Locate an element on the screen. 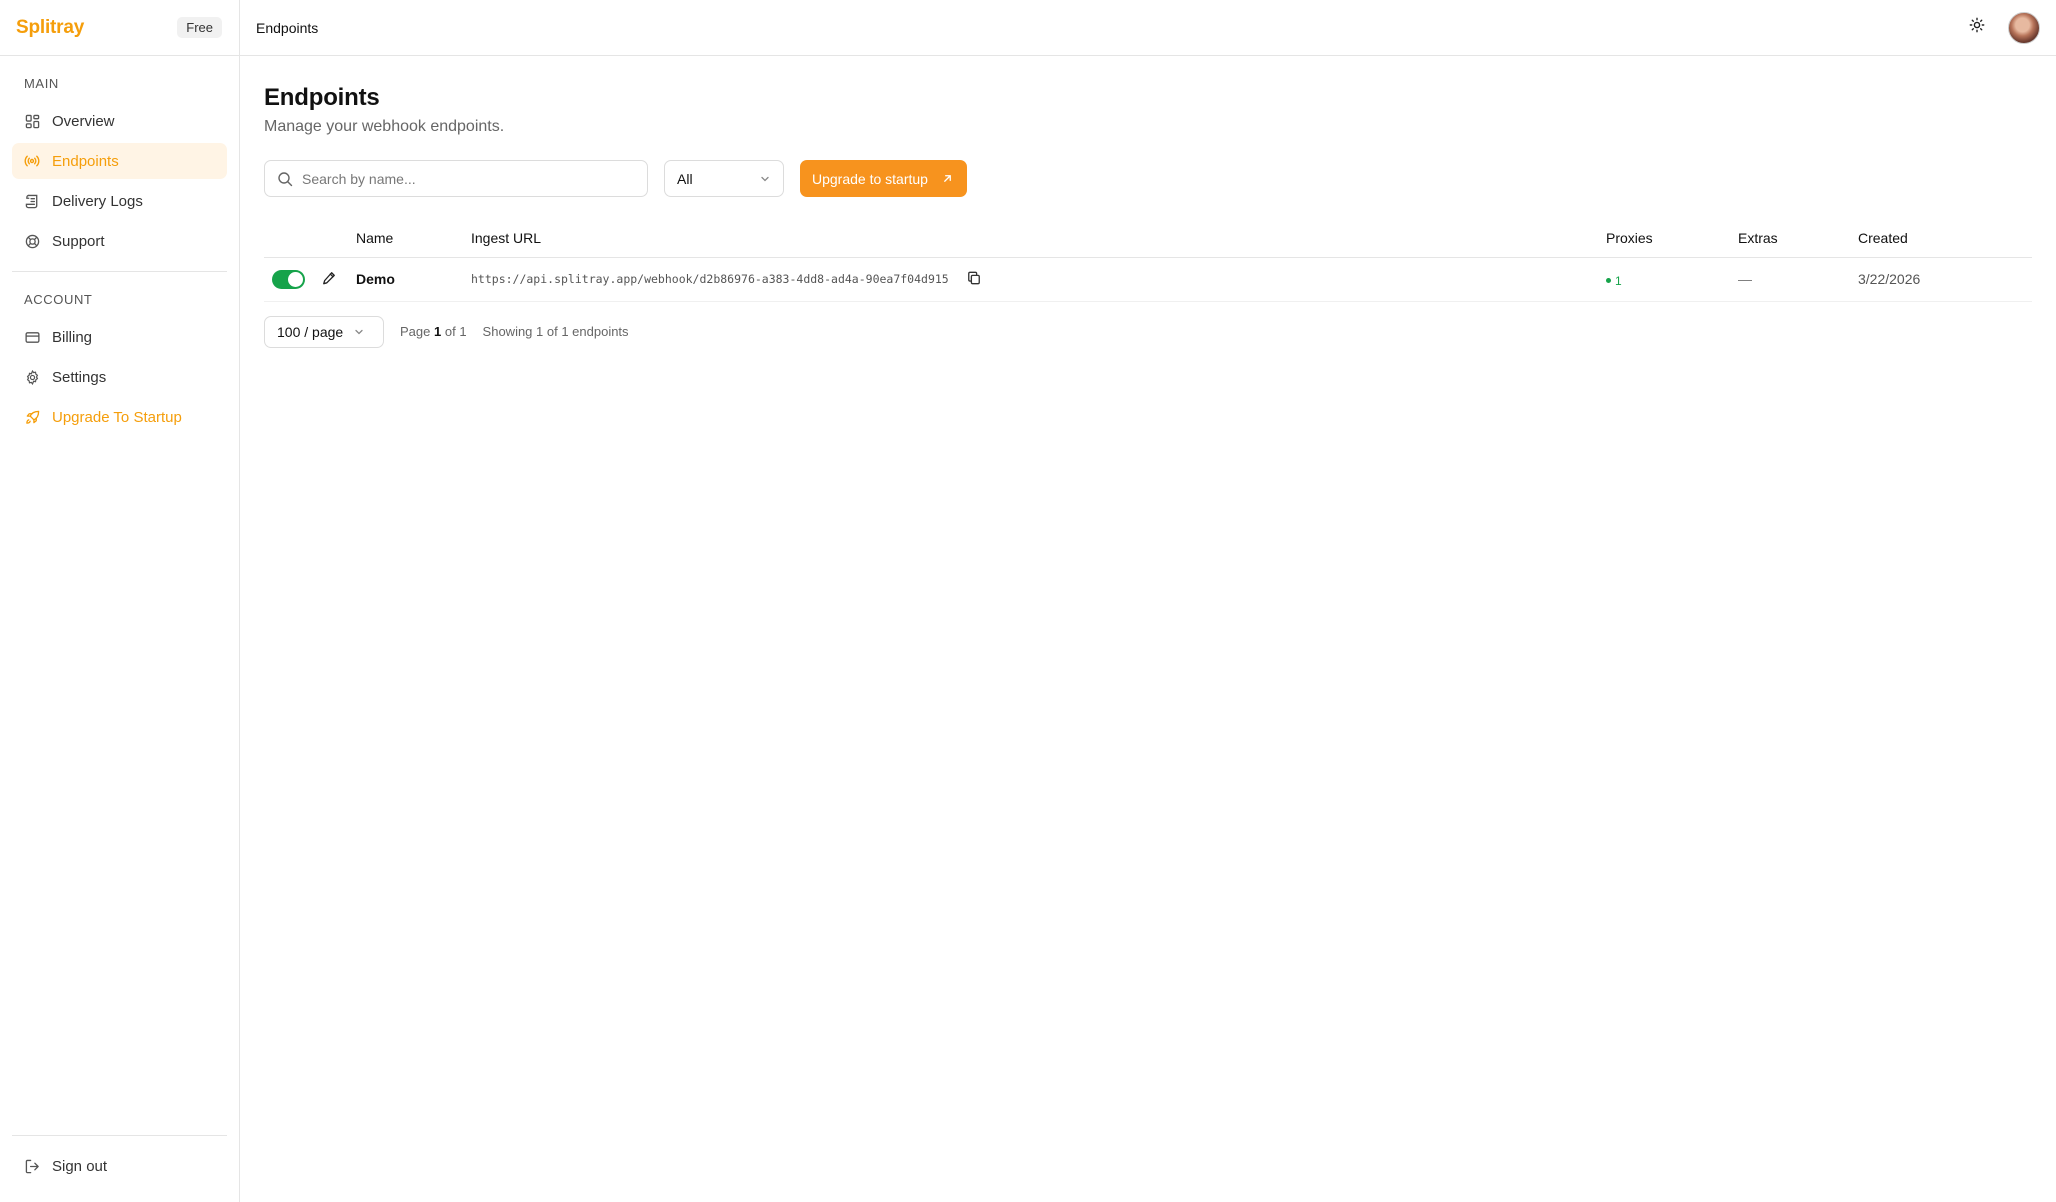 Image resolution: width=2056 pixels, height=1202 pixels. rocket-icon is located at coordinates (32, 417).